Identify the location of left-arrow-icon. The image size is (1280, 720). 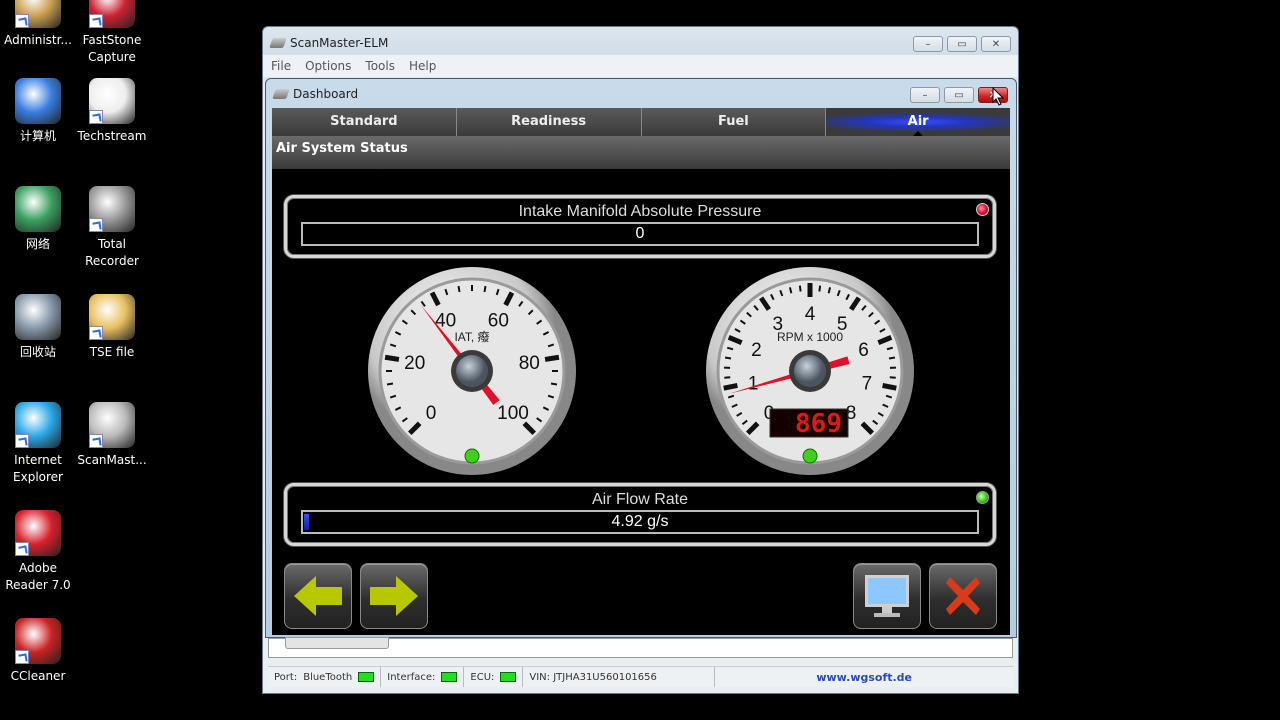
(318, 596).